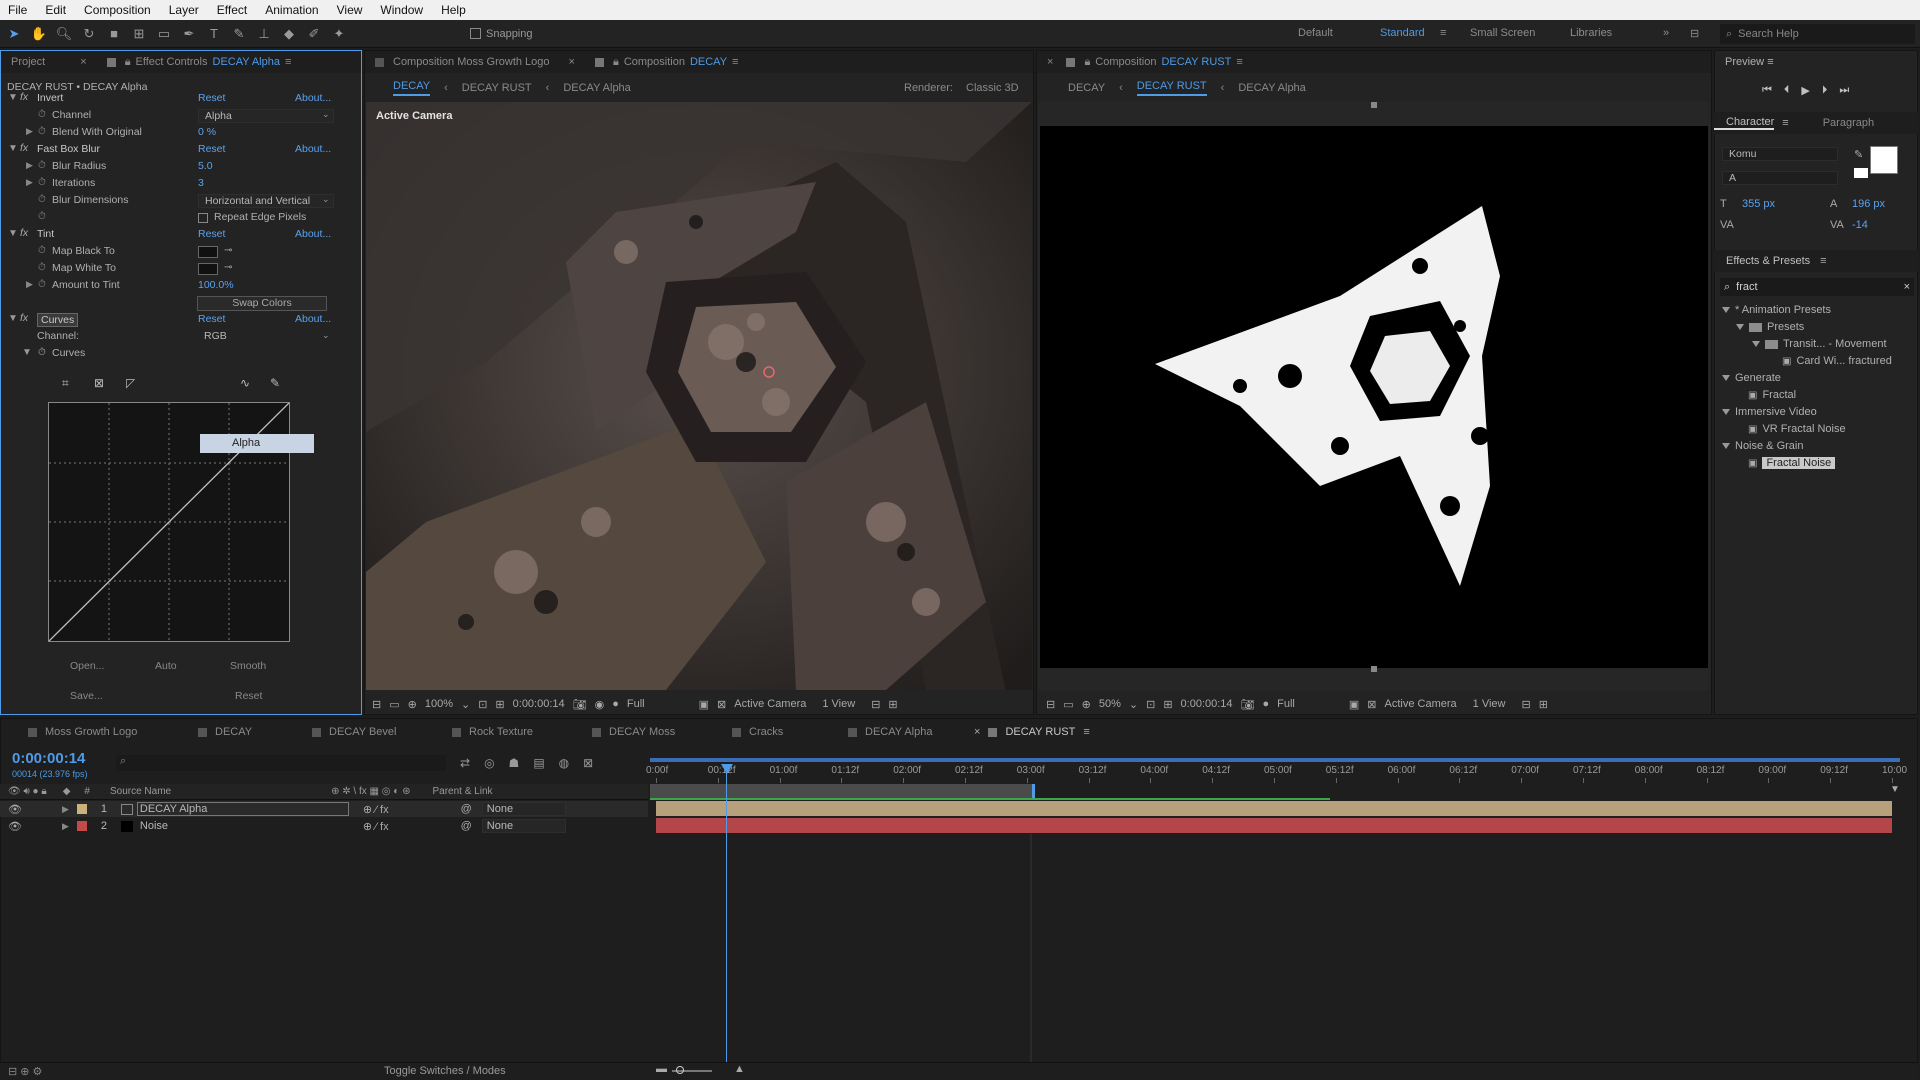 The image size is (1920, 1080). I want to click on playhead-handle-icon, so click(727, 769).